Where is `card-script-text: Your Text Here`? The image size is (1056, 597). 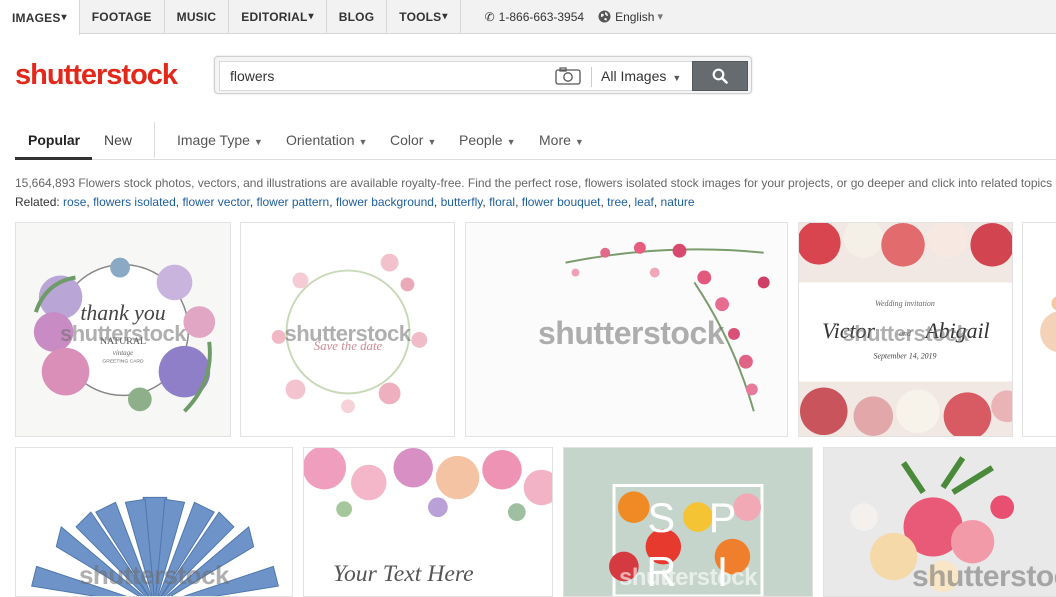
card-script-text: Your Text Here is located at coordinates (403, 574).